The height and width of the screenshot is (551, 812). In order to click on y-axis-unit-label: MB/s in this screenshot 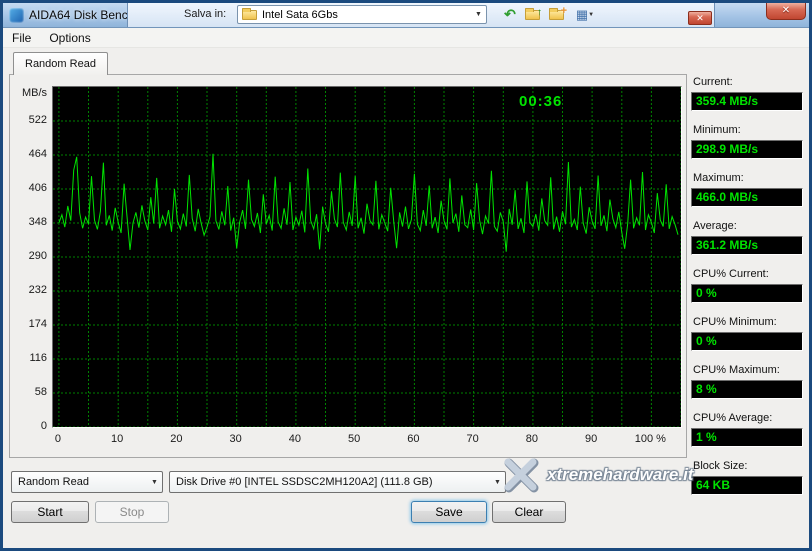, I will do `click(34, 93)`.